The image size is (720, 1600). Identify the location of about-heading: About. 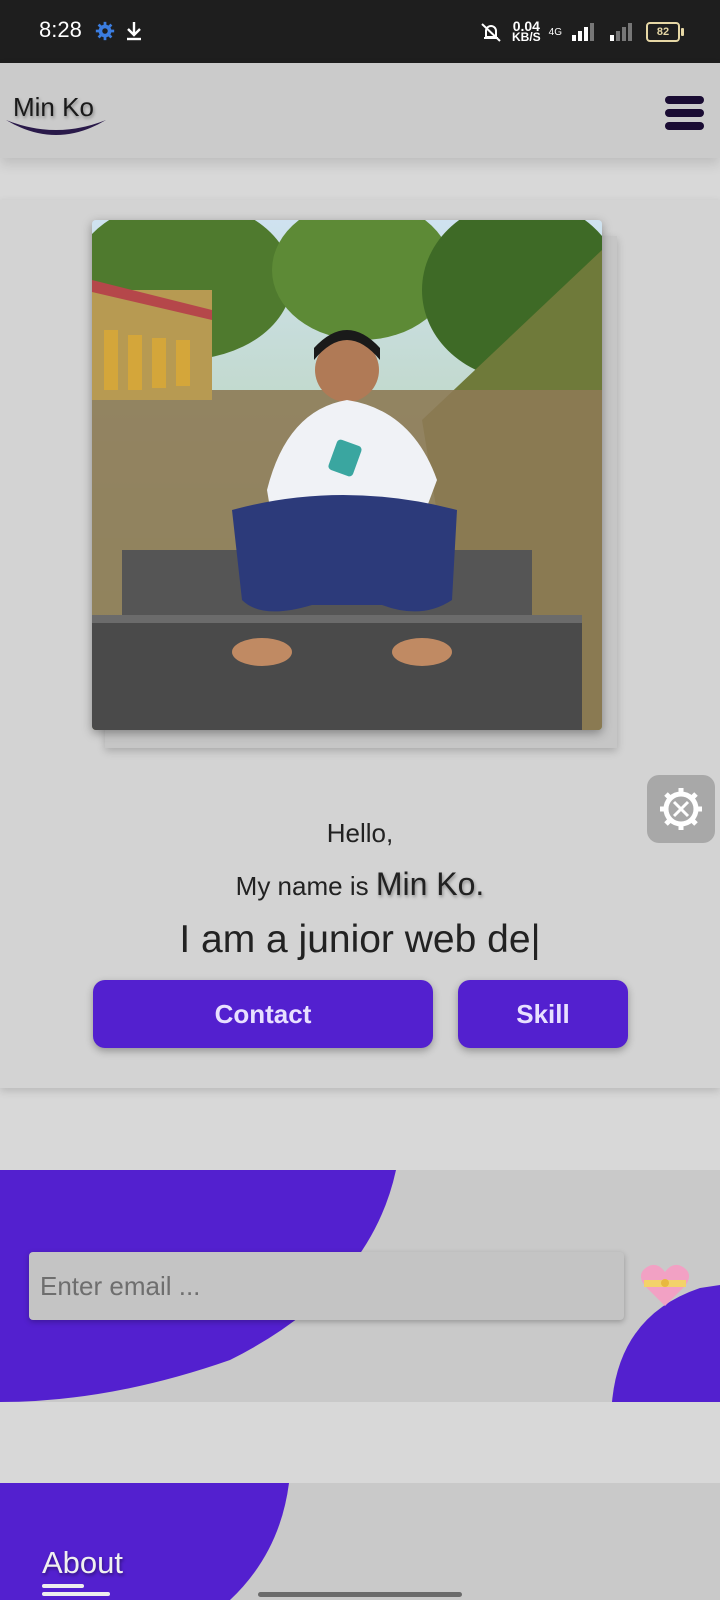
(83, 1562).